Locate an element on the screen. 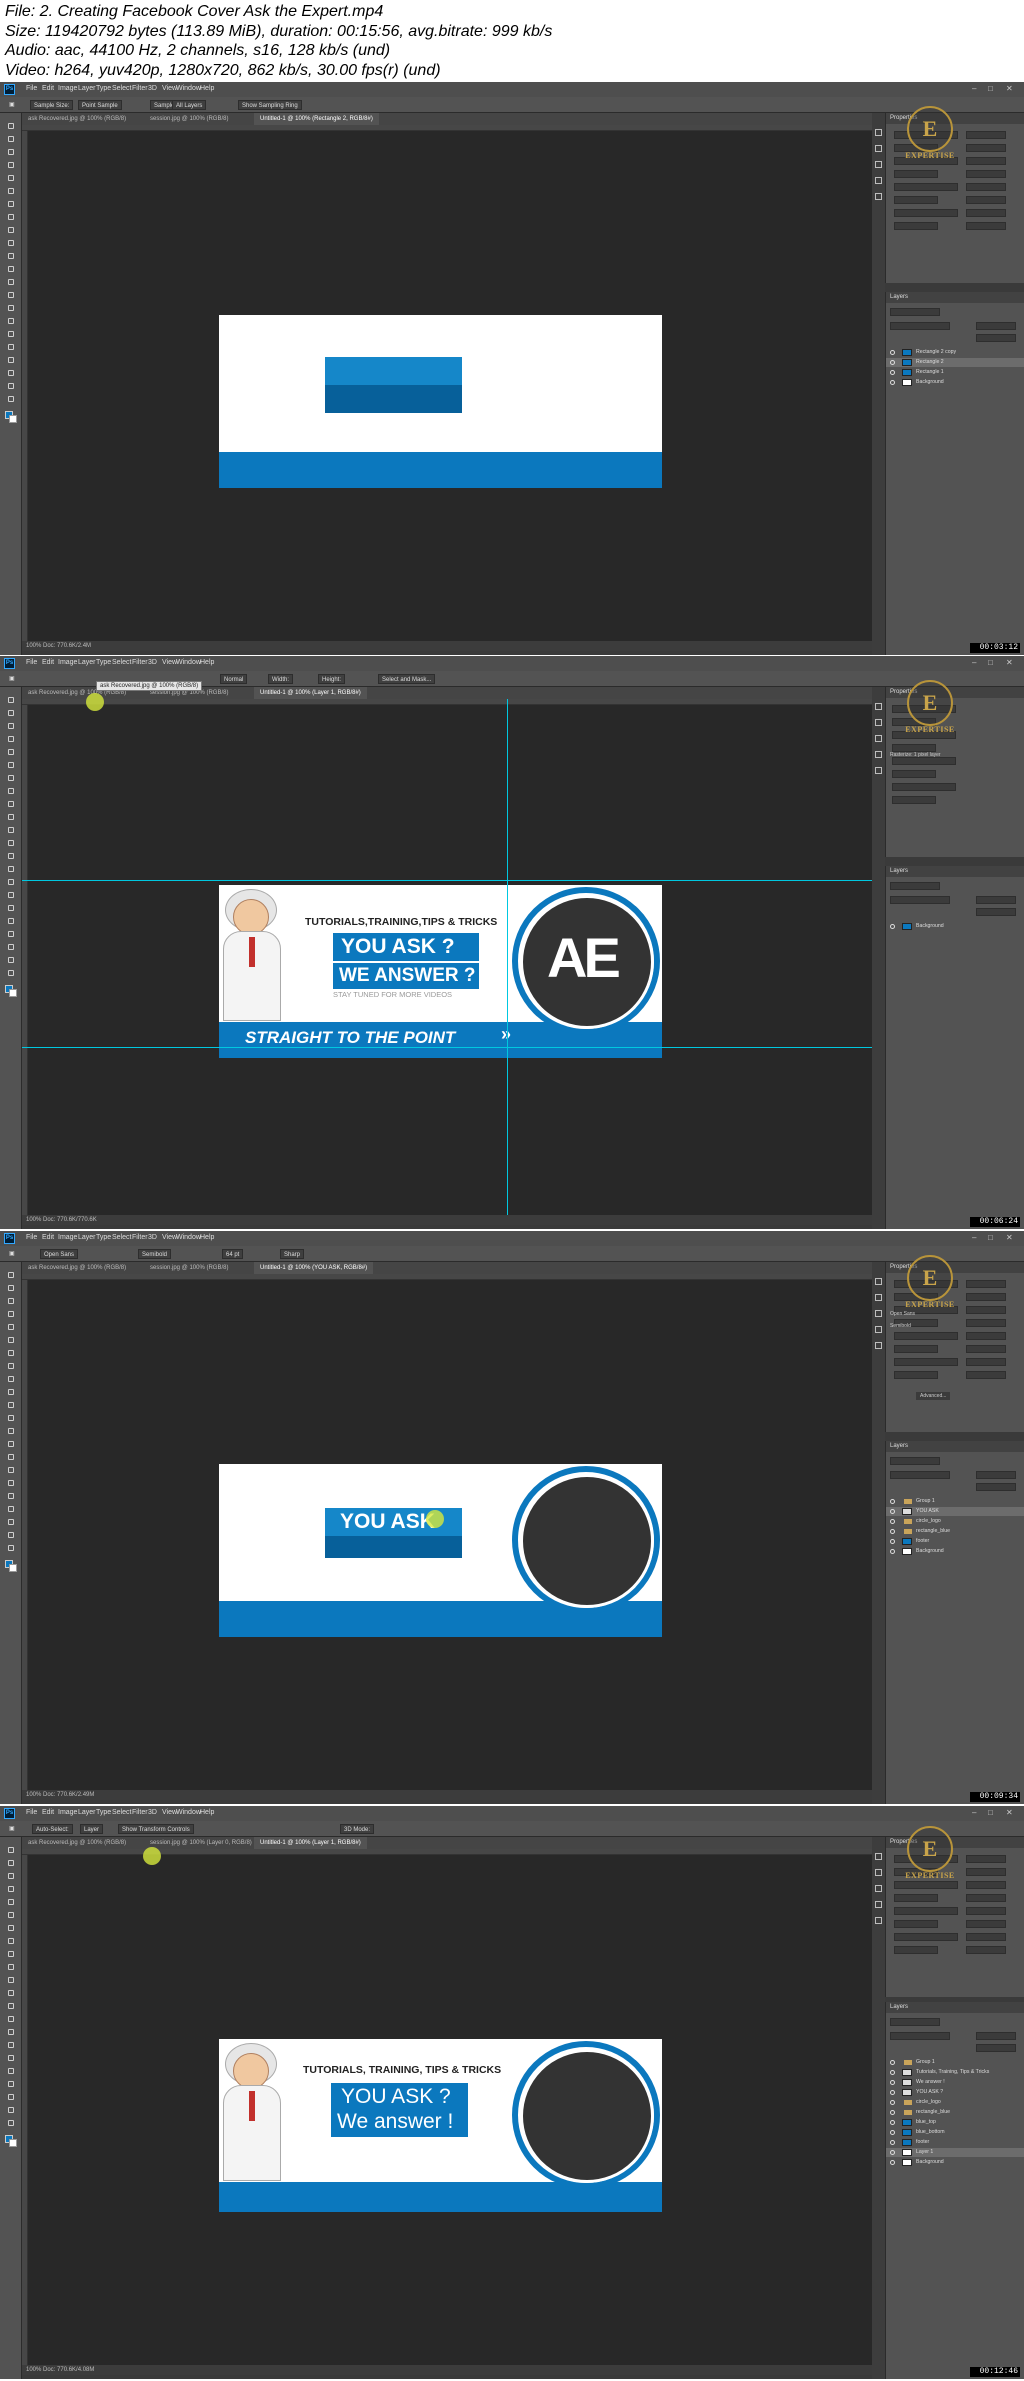  tool-preset-icon: ▣ is located at coordinates (12, 679).